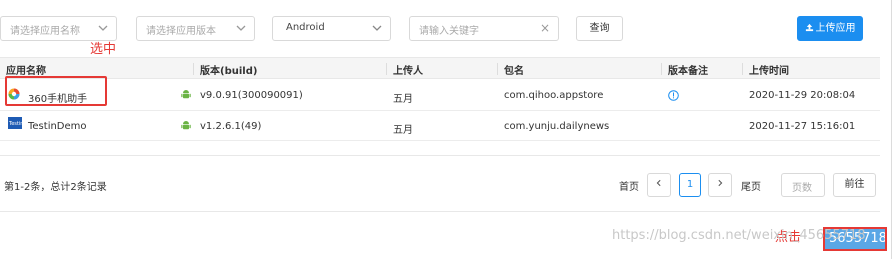 The width and height of the screenshot is (892, 259). I want to click on keyword-input: 请输入关键字 ×, so click(484, 28).